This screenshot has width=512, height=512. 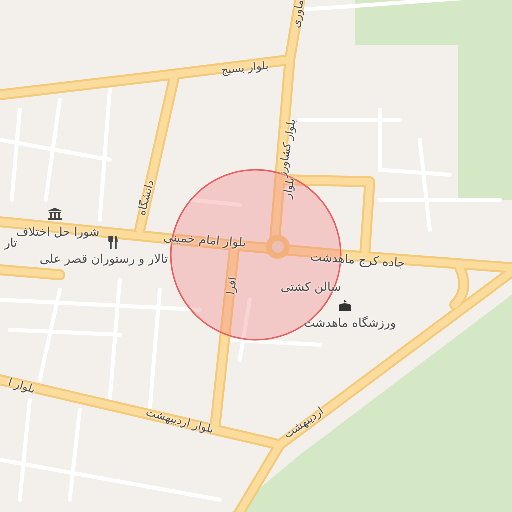 What do you see at coordinates (350, 323) in the screenshot?
I see `map-label: ورزشگاه ماهدشت` at bounding box center [350, 323].